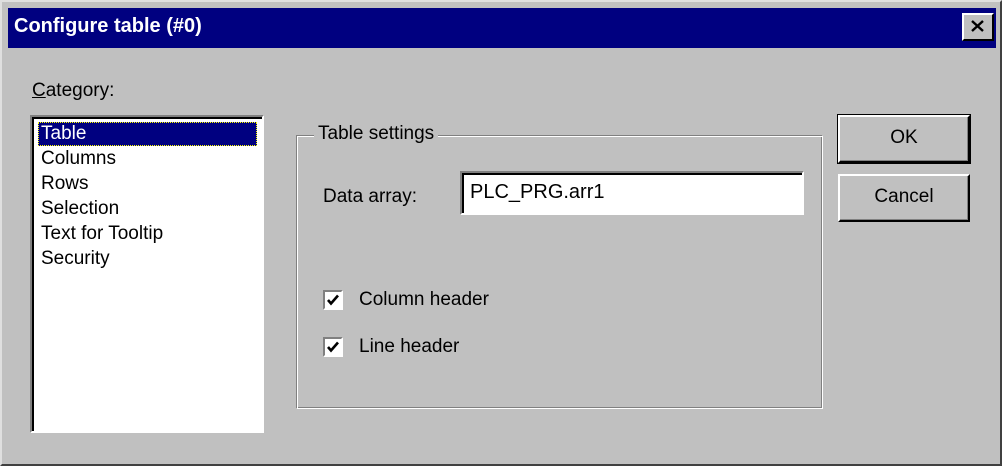 The width and height of the screenshot is (1002, 466). What do you see at coordinates (904, 139) in the screenshot?
I see `ok-button: OK` at bounding box center [904, 139].